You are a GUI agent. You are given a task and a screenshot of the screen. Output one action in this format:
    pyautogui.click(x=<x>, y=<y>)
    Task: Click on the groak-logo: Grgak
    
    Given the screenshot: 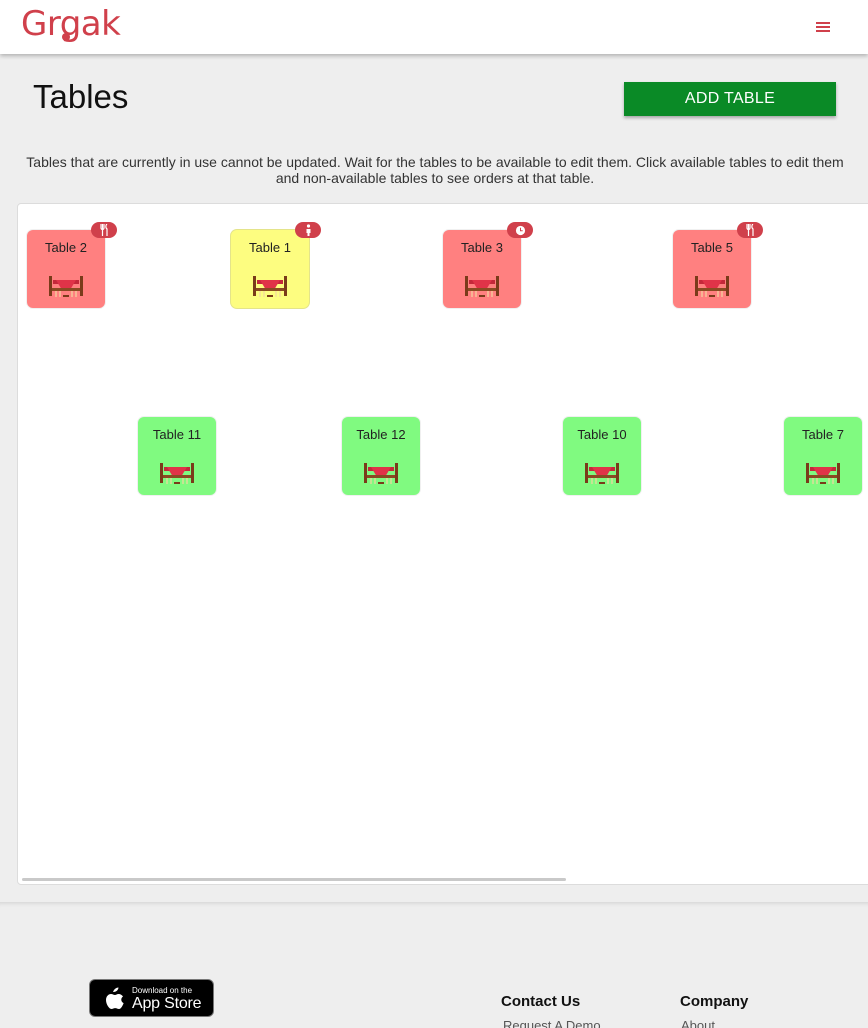 What is the action you would take?
    pyautogui.click(x=71, y=24)
    